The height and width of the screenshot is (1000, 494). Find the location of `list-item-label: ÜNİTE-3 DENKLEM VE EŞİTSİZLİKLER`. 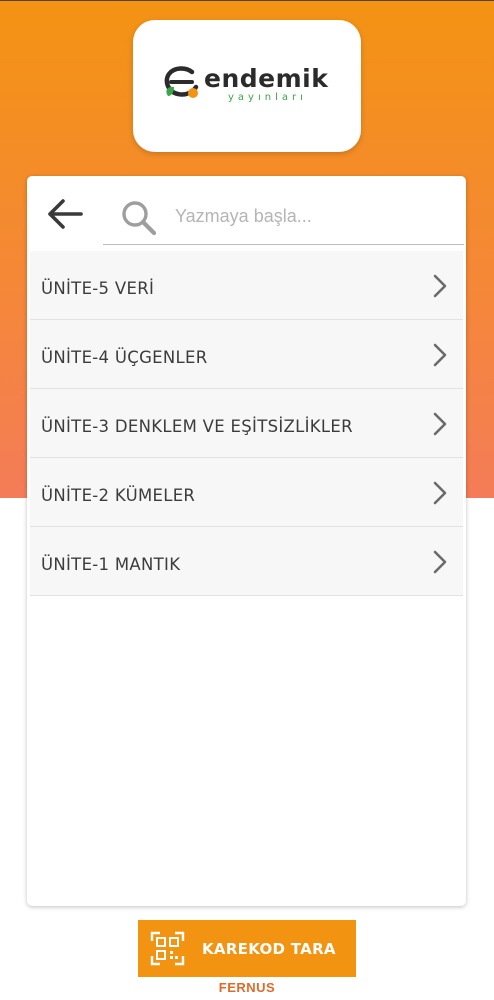

list-item-label: ÜNİTE-3 DENKLEM VE EŞİTSİZLİKLER is located at coordinates (197, 426).